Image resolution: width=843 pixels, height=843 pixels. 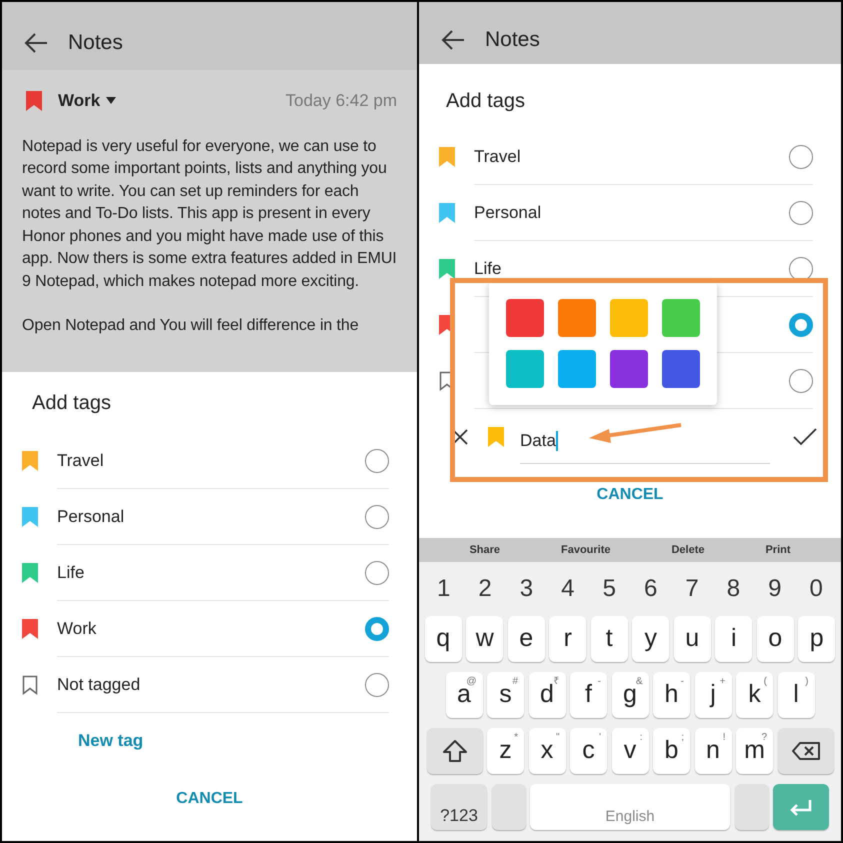 What do you see at coordinates (687, 550) in the screenshot?
I see `toolbar-action: Delete` at bounding box center [687, 550].